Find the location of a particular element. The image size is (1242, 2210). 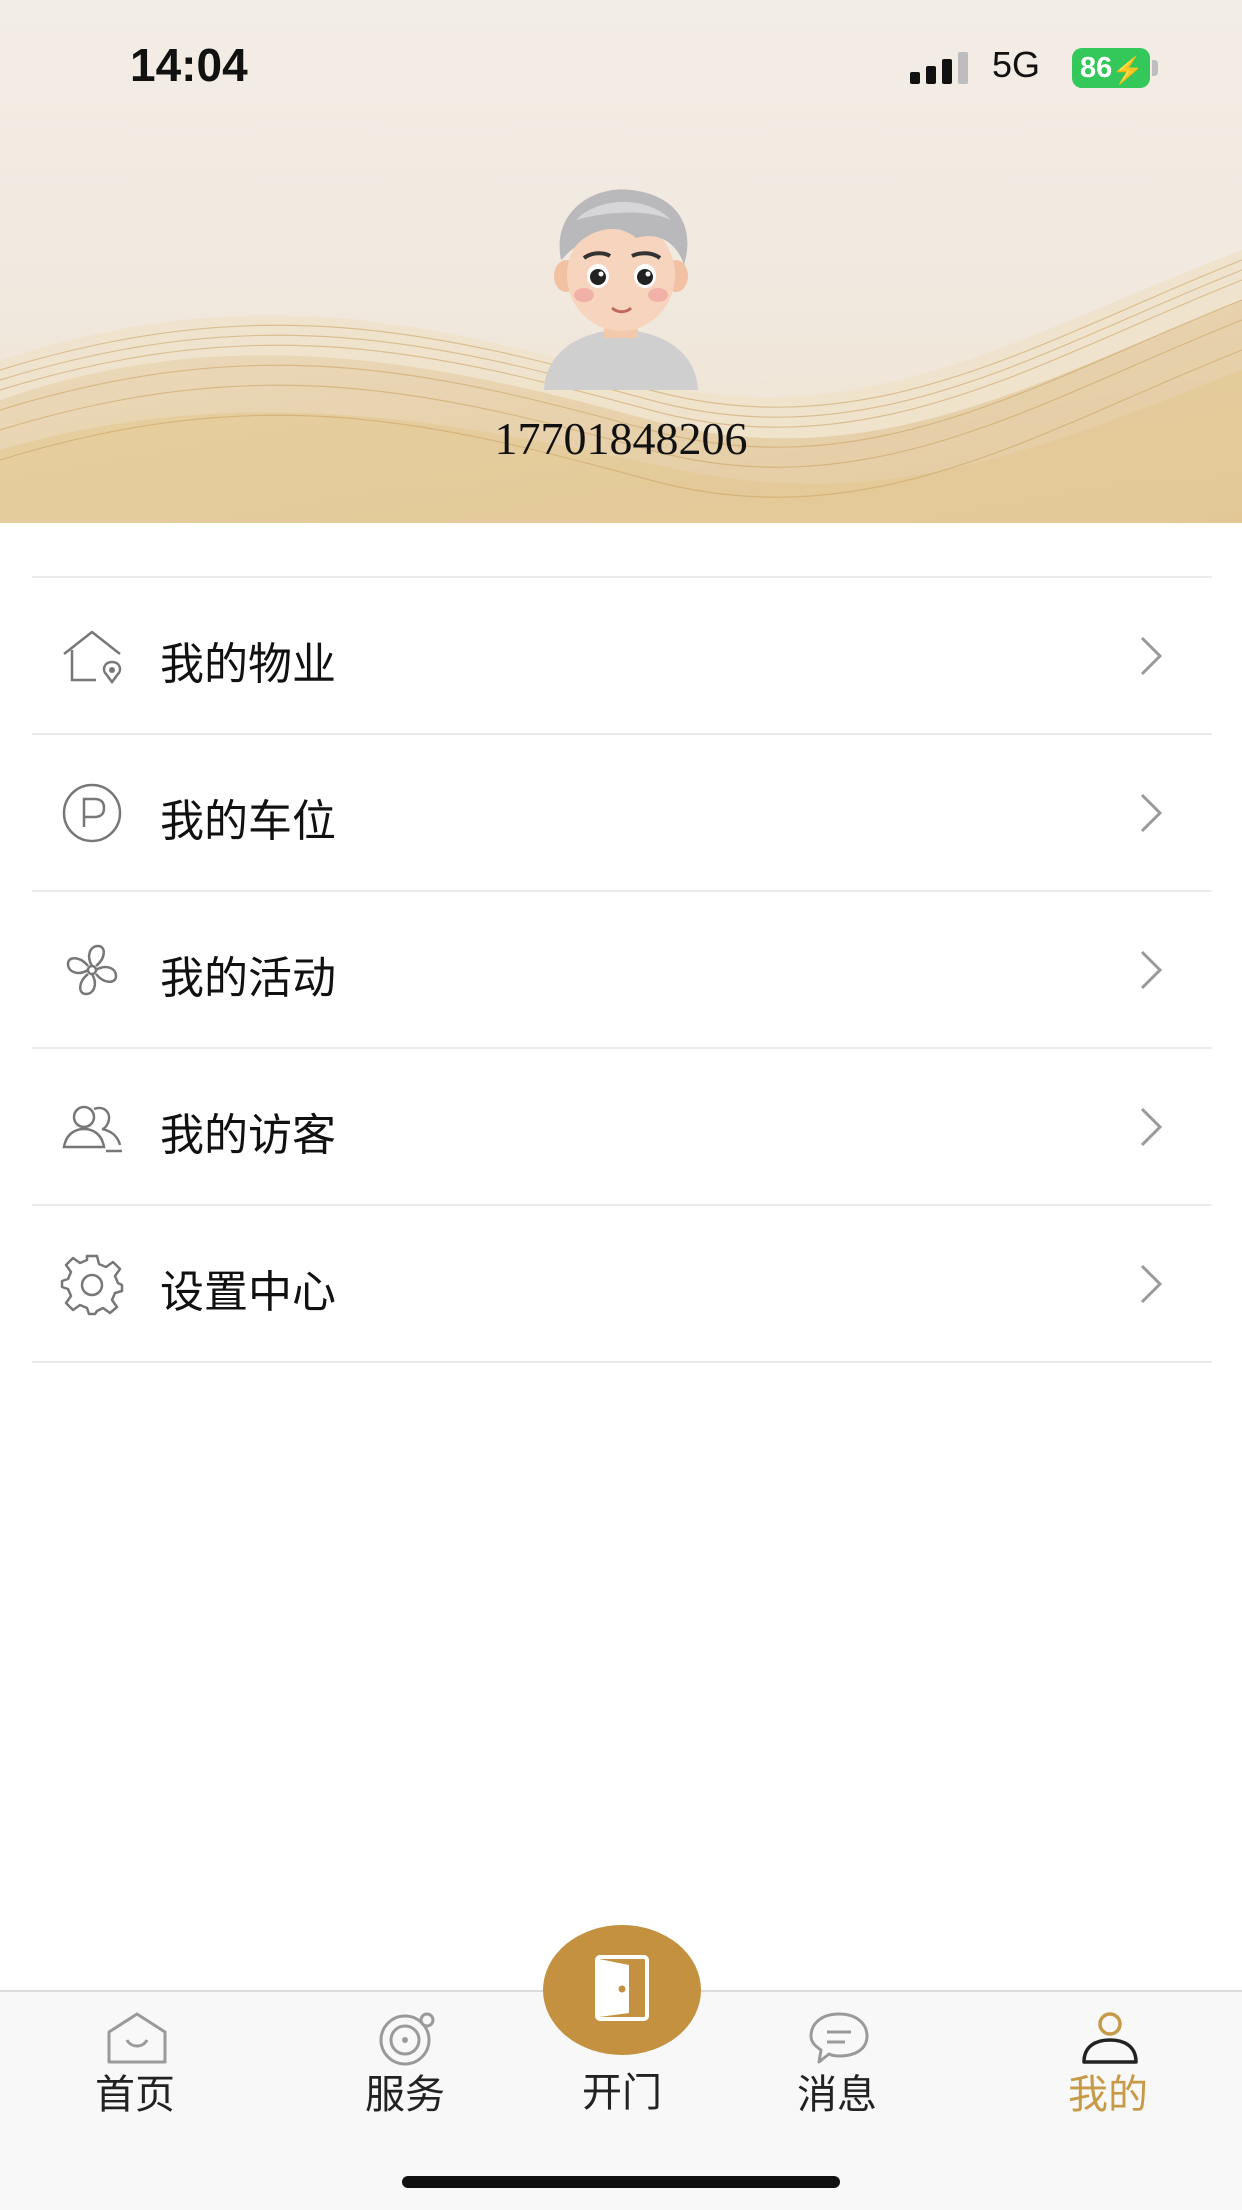

parking-icon is located at coordinates (92, 813).